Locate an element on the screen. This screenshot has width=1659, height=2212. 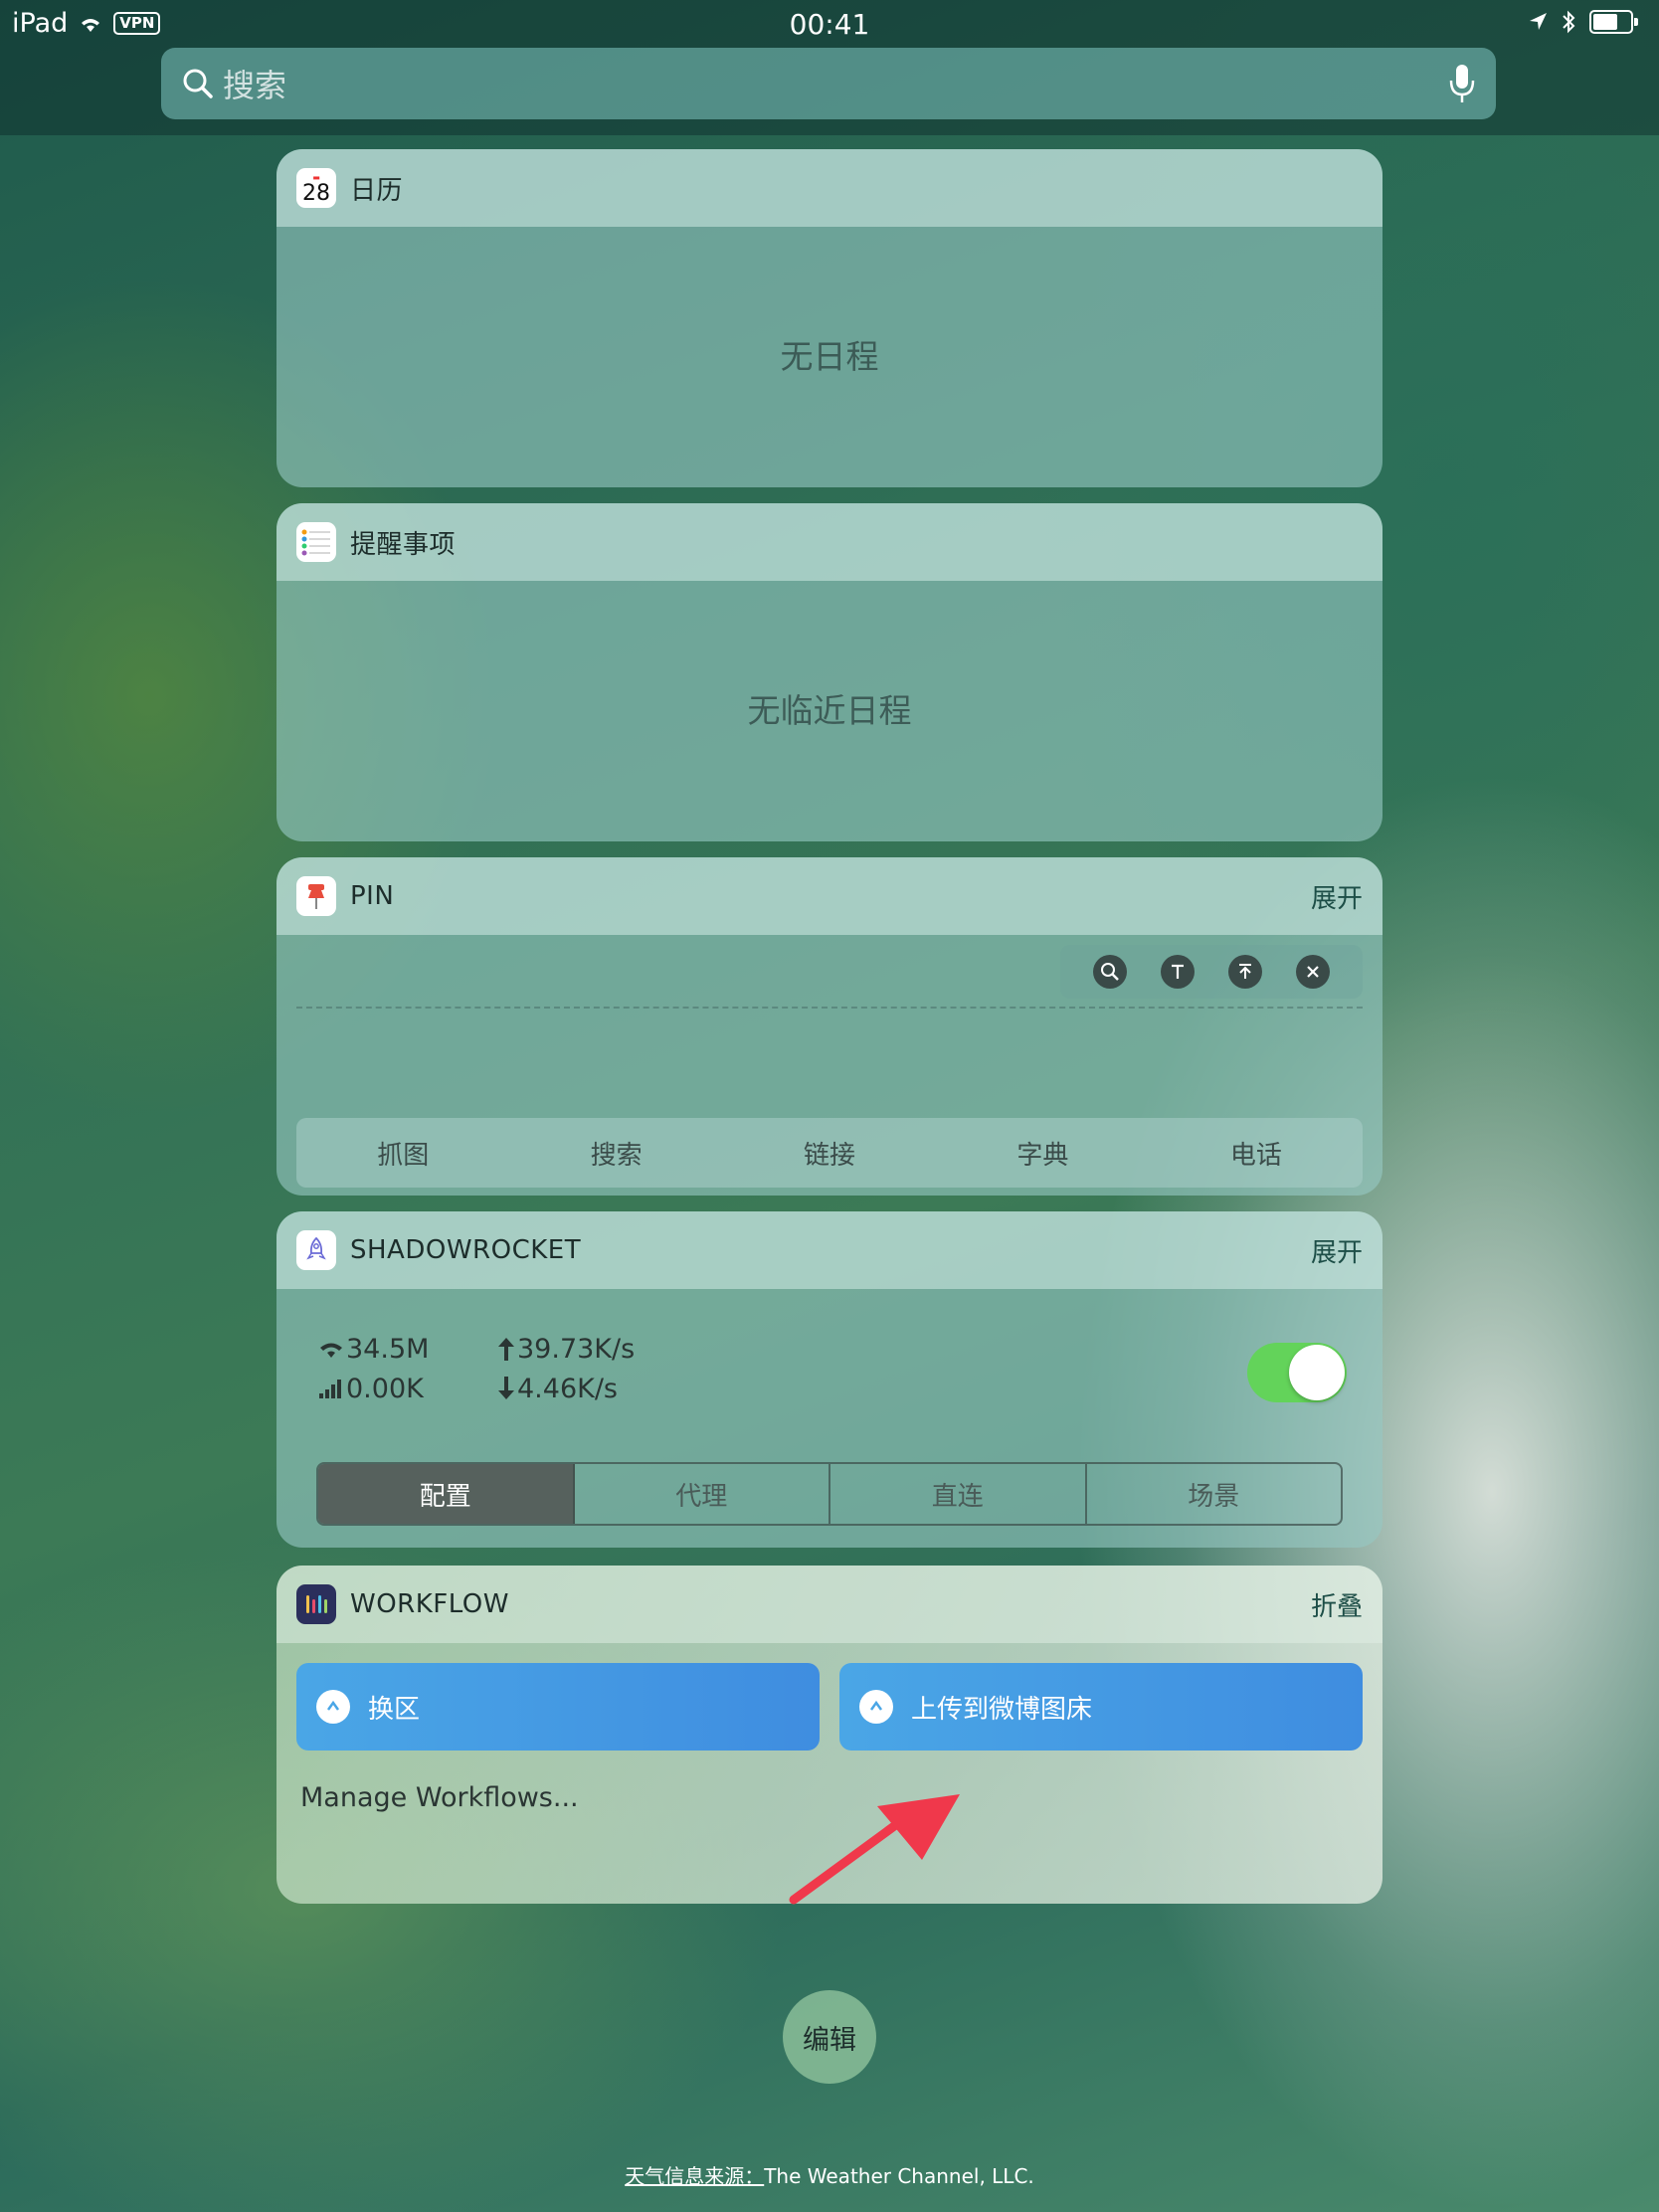
tab-capture: 抓图 is located at coordinates (402, 1153).